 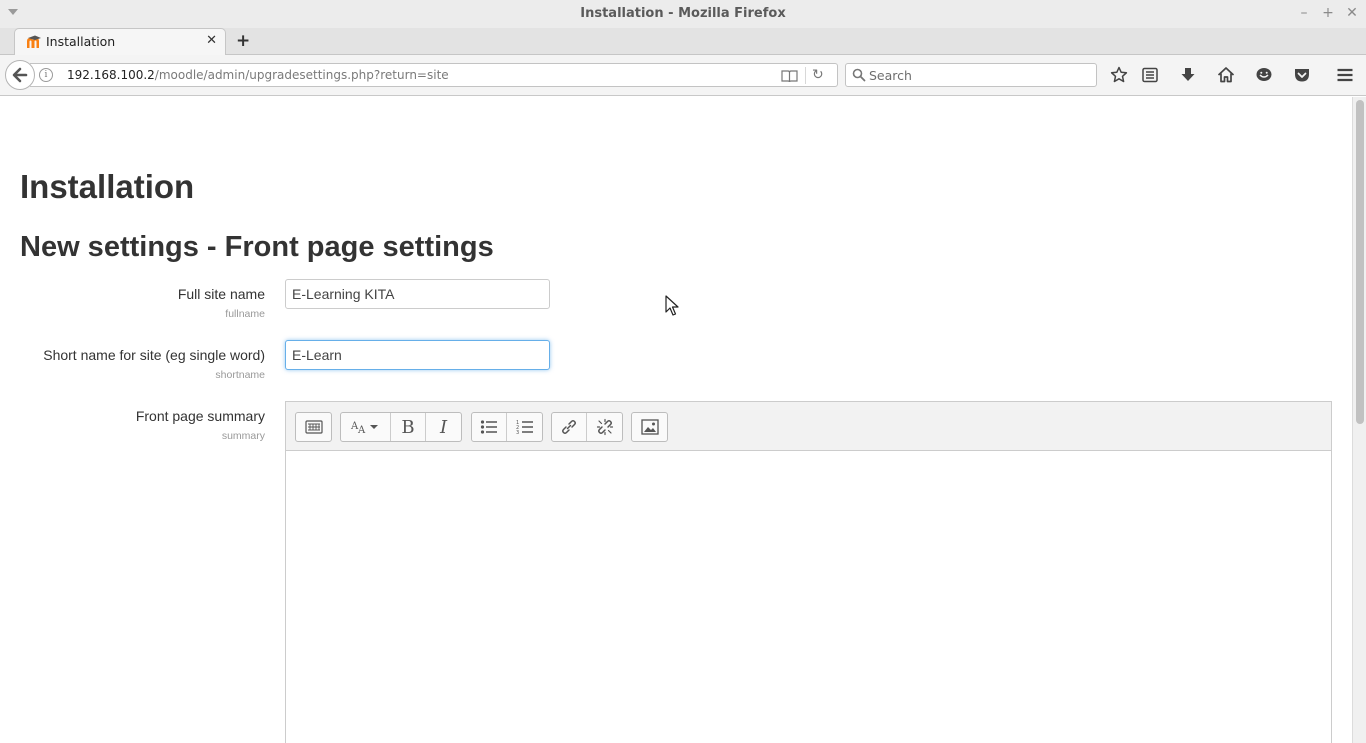 I want to click on url-separator, so click(x=805, y=75).